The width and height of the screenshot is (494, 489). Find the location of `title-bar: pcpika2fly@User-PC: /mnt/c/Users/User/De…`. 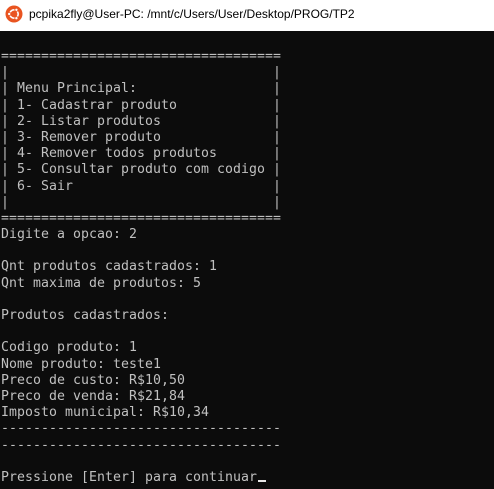

title-bar: pcpika2fly@User-PC: /mnt/c/Users/User/De… is located at coordinates (247, 15).